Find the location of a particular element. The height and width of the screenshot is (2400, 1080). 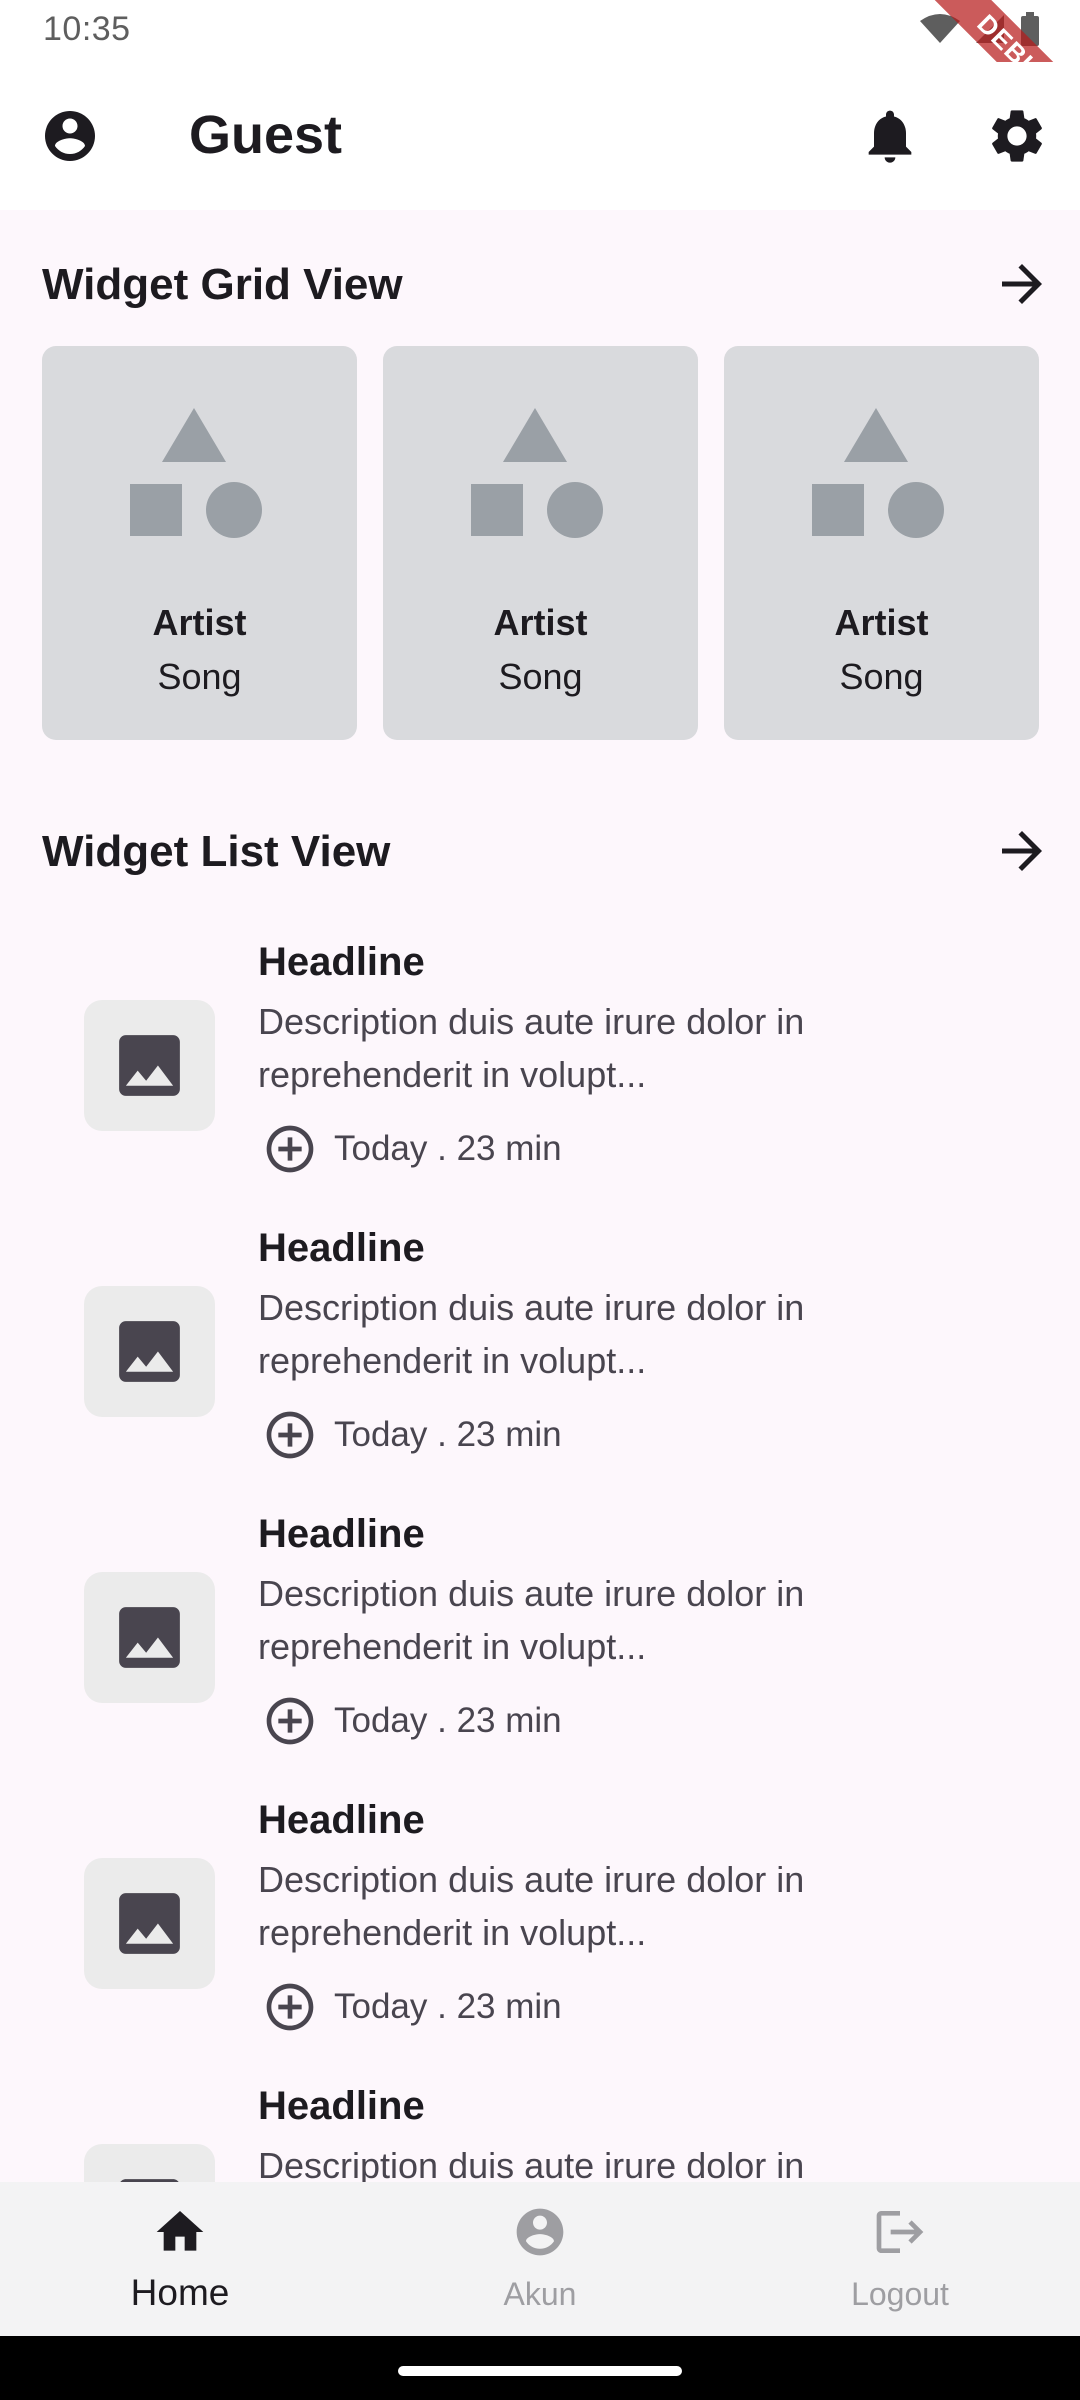

list-section-header: Widget List View is located at coordinates (542, 853).